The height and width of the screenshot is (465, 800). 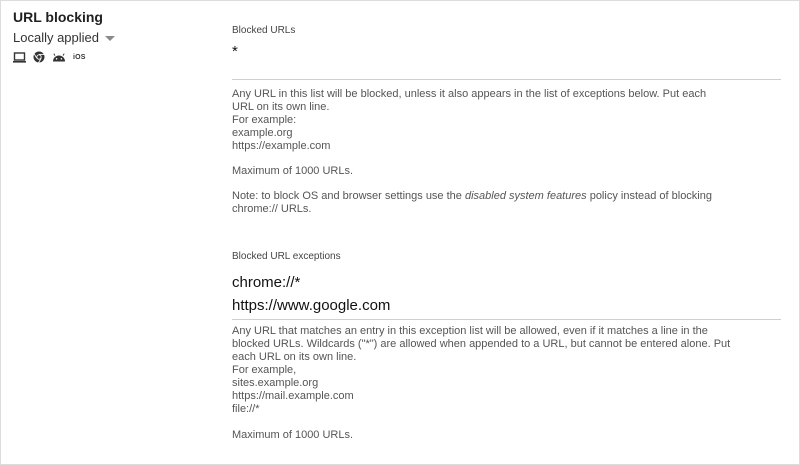 I want to click on status-label: Locally applied, so click(x=56, y=37).